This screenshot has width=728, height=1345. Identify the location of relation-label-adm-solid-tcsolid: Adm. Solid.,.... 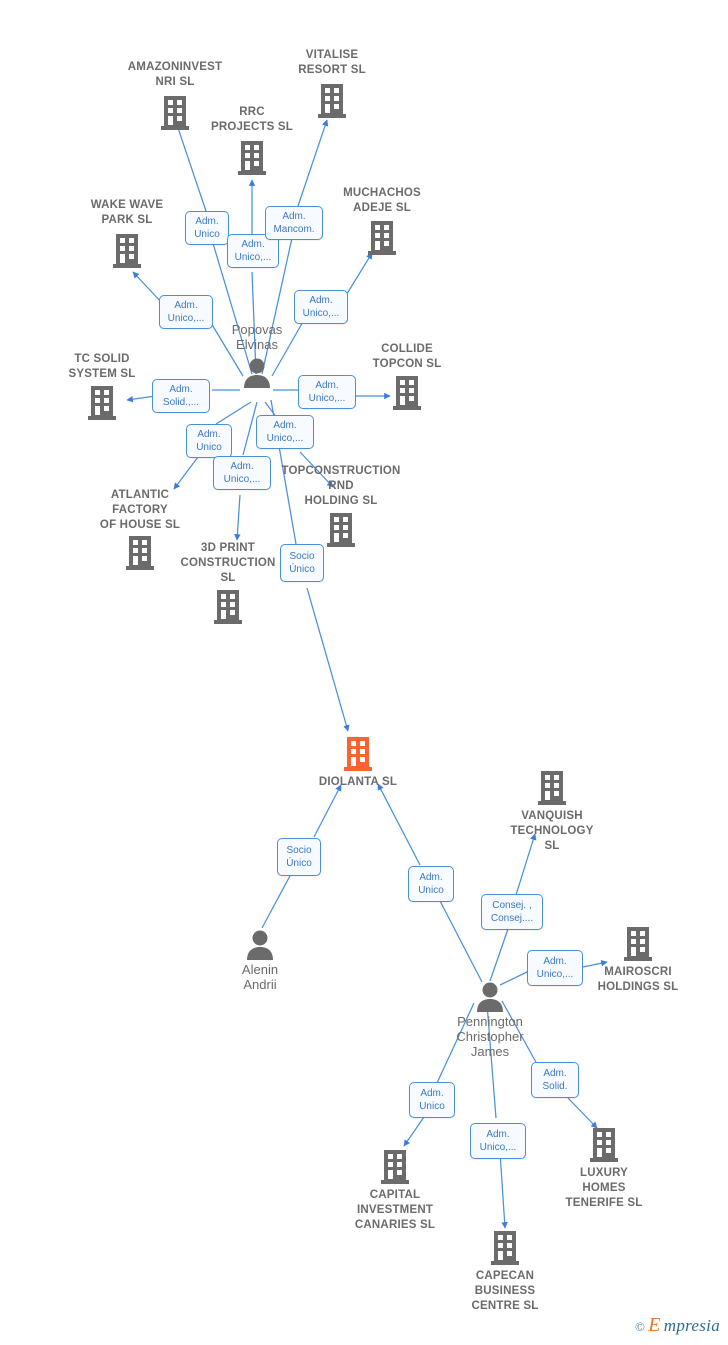
(181, 396).